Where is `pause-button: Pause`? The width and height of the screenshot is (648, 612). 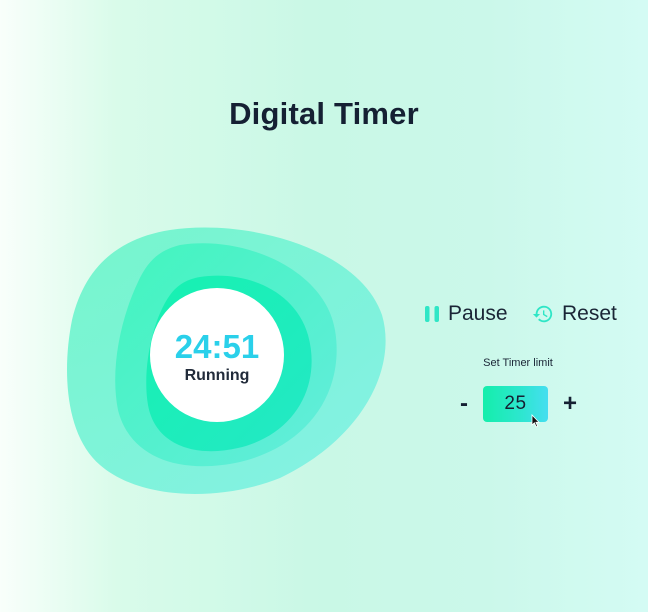 pause-button: Pause is located at coordinates (466, 314).